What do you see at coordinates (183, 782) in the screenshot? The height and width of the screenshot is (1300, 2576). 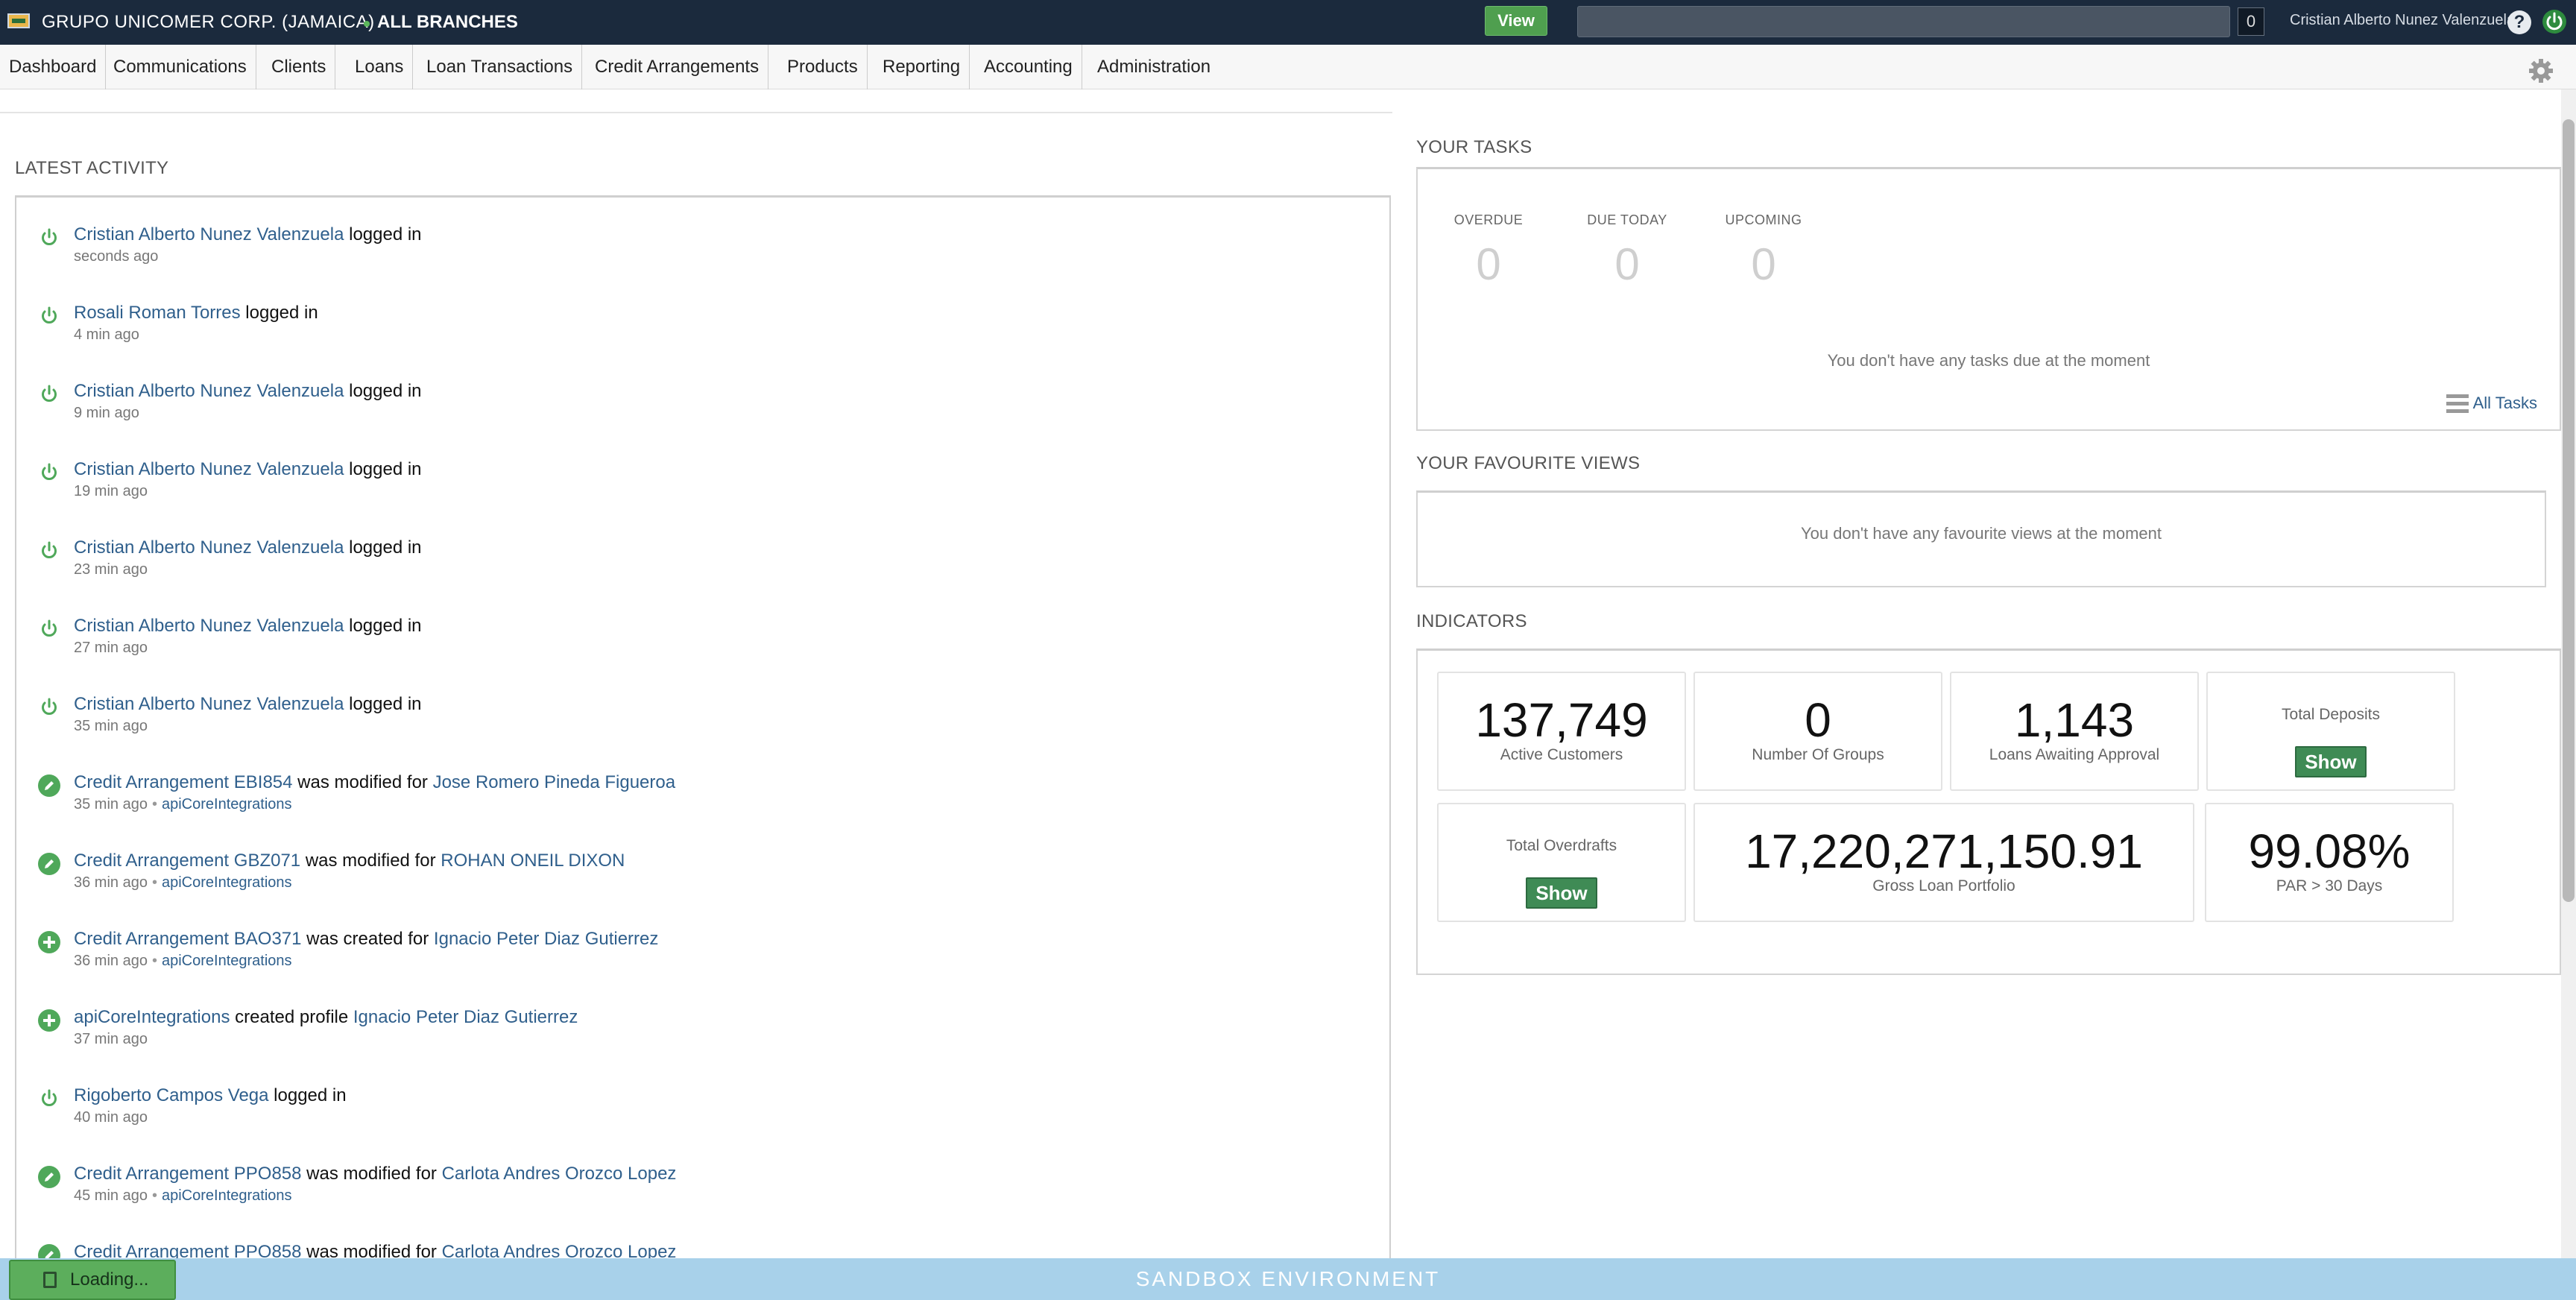 I see `activity-actor-link: Credit Arrangement EBI854` at bounding box center [183, 782].